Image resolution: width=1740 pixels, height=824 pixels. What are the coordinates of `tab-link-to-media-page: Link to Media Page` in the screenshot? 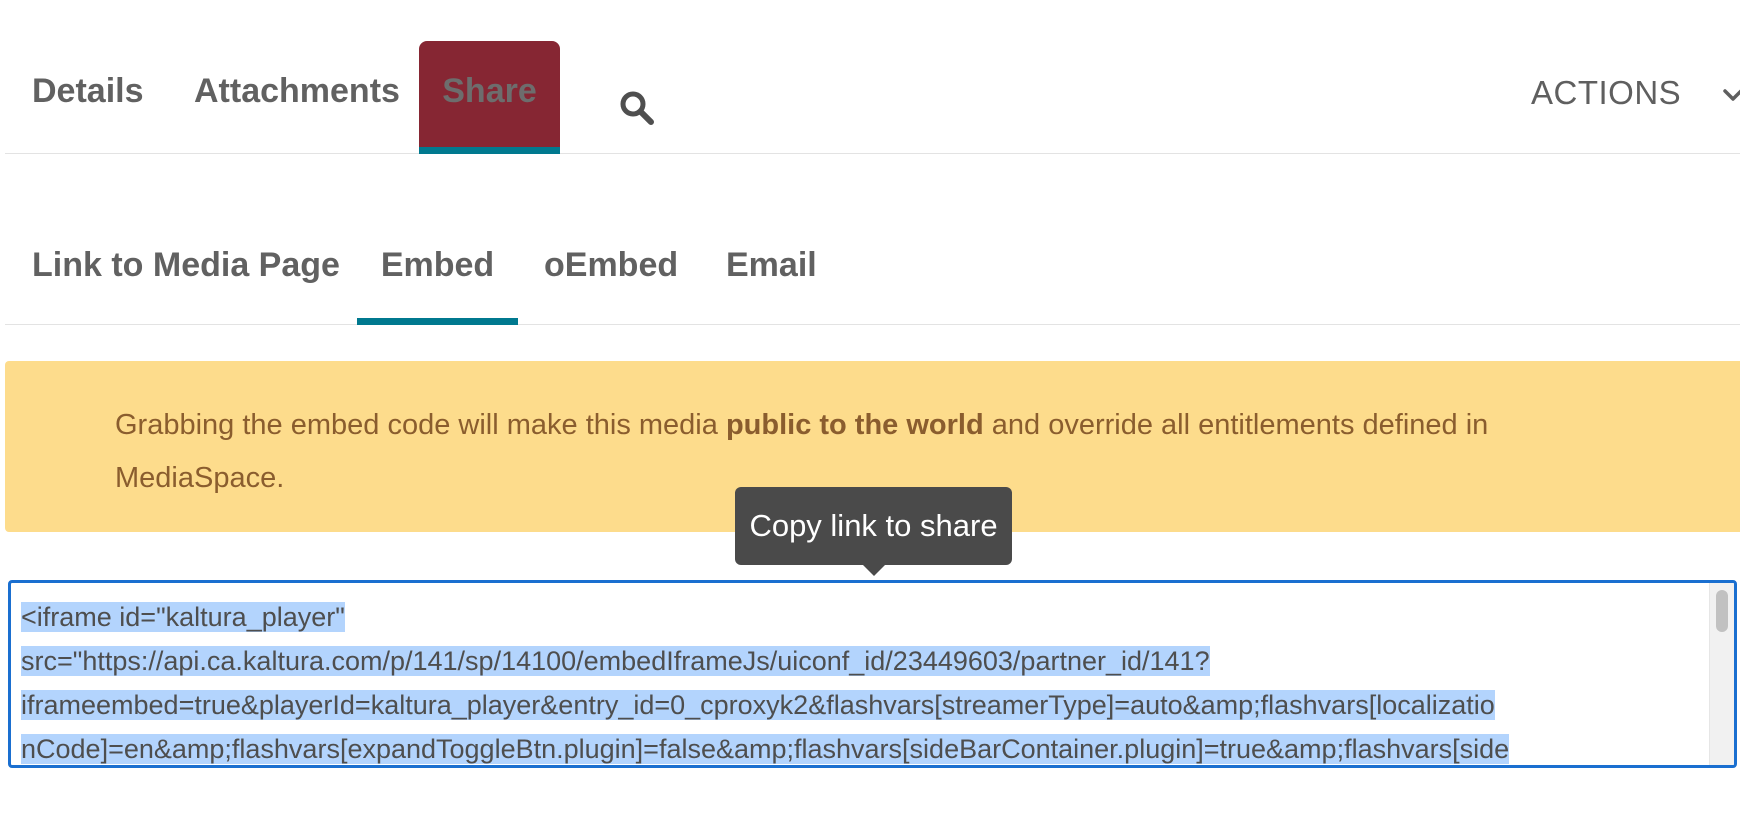 It's located at (186, 265).